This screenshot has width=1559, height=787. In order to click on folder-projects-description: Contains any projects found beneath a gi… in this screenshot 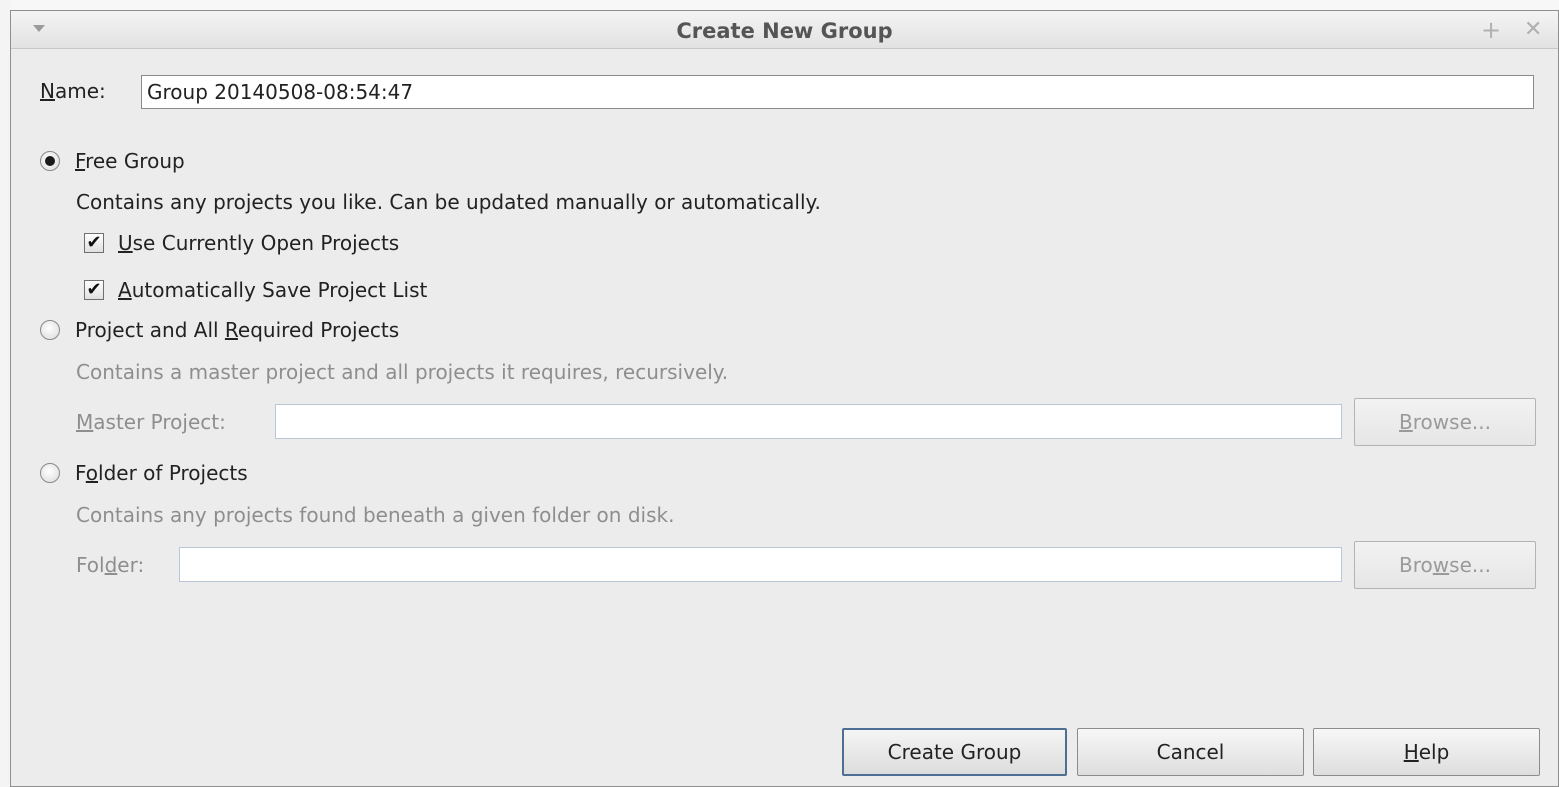, I will do `click(375, 515)`.